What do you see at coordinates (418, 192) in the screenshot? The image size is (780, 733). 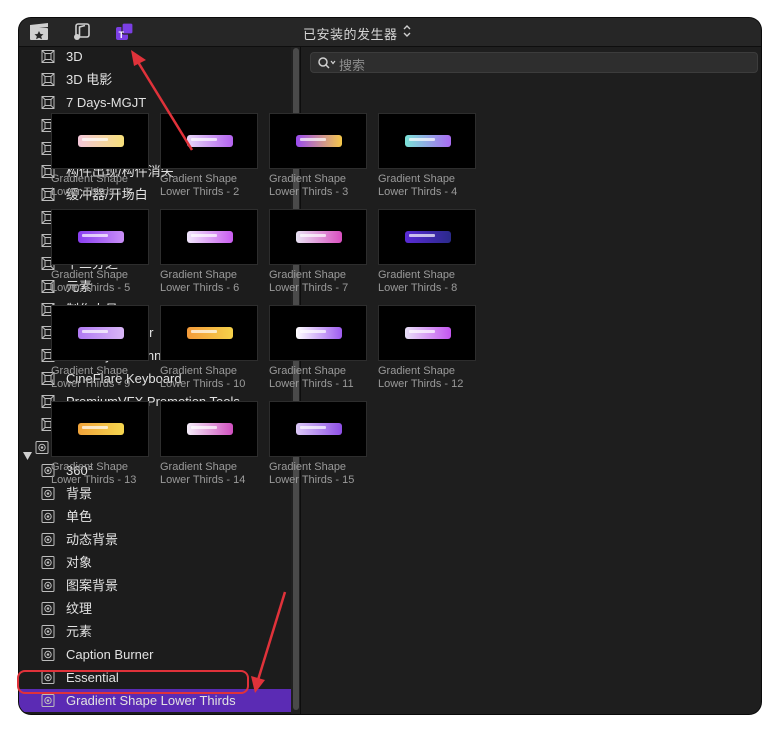 I see `tile-caption-line2: Lower Thirds - 4` at bounding box center [418, 192].